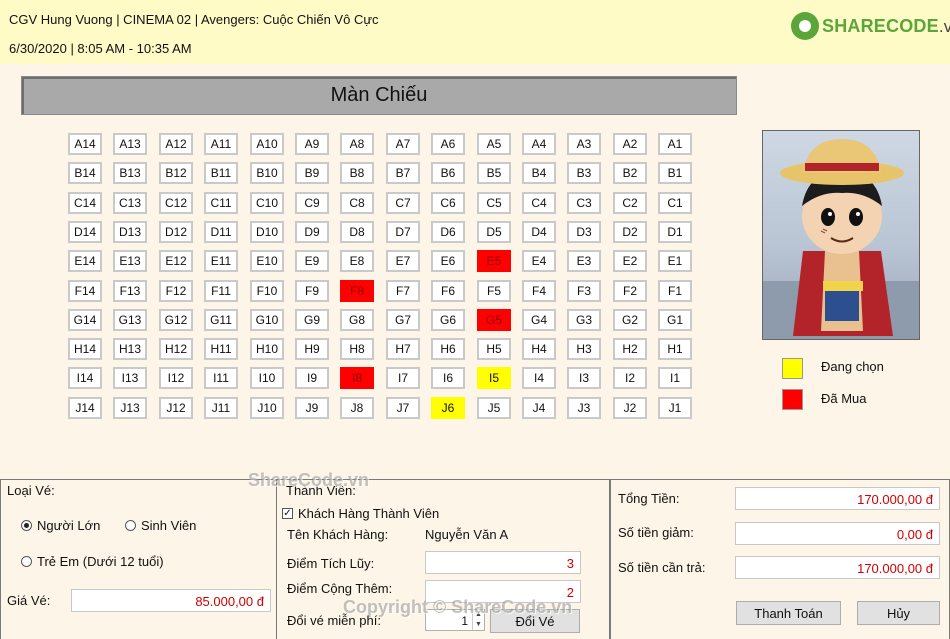  Describe the element at coordinates (494, 349) in the screenshot. I see `seat-h5: H5` at that location.